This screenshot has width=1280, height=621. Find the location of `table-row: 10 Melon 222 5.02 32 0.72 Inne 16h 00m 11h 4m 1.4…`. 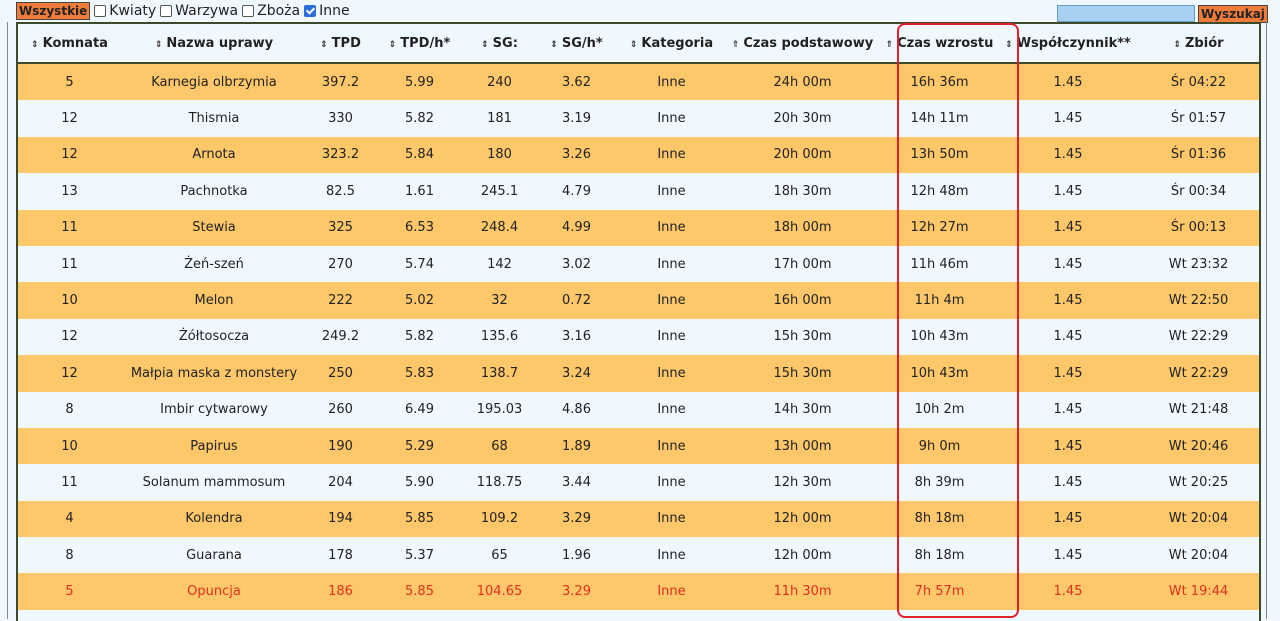

table-row: 10 Melon 222 5.02 32 0.72 Inne 16h 00m 11h 4m 1.4… is located at coordinates (638, 300).